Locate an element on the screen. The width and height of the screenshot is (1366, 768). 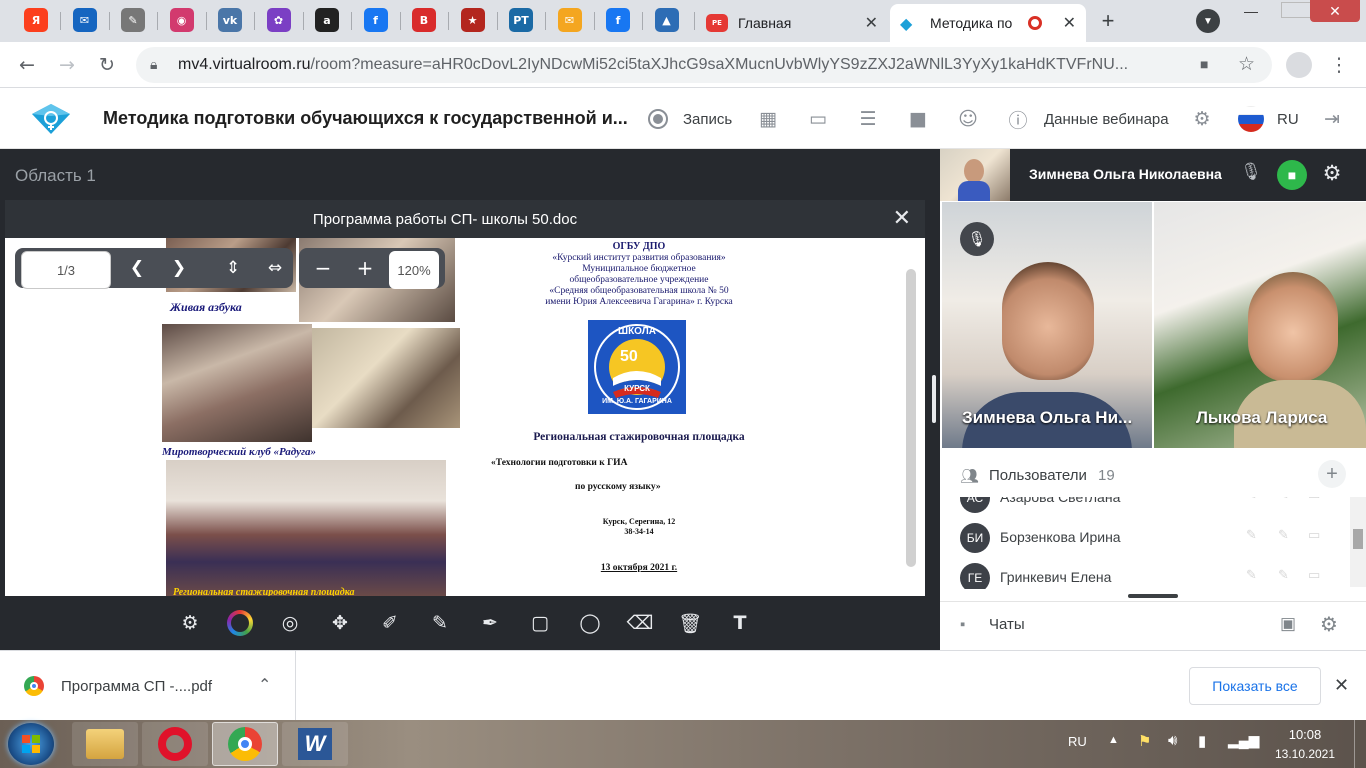
fit-height-icon: ⇕ is located at coordinates (233, 268).